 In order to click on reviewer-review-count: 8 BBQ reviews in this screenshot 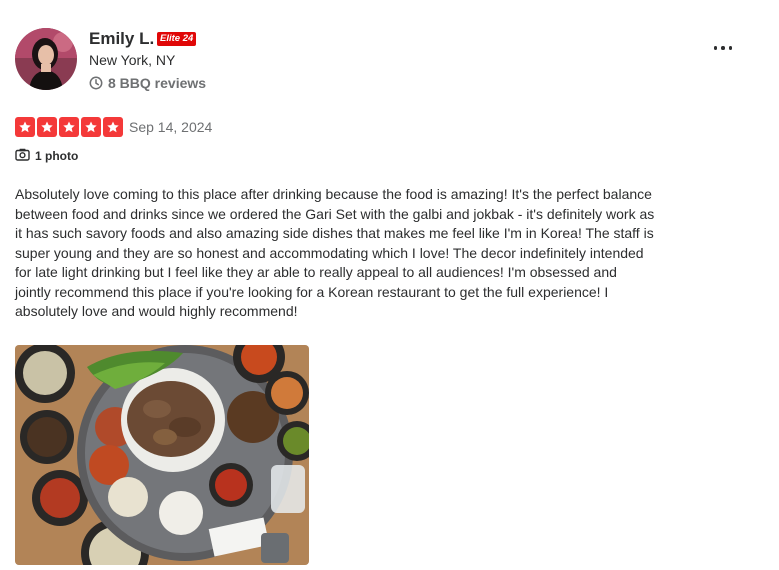, I will do `click(147, 83)`.